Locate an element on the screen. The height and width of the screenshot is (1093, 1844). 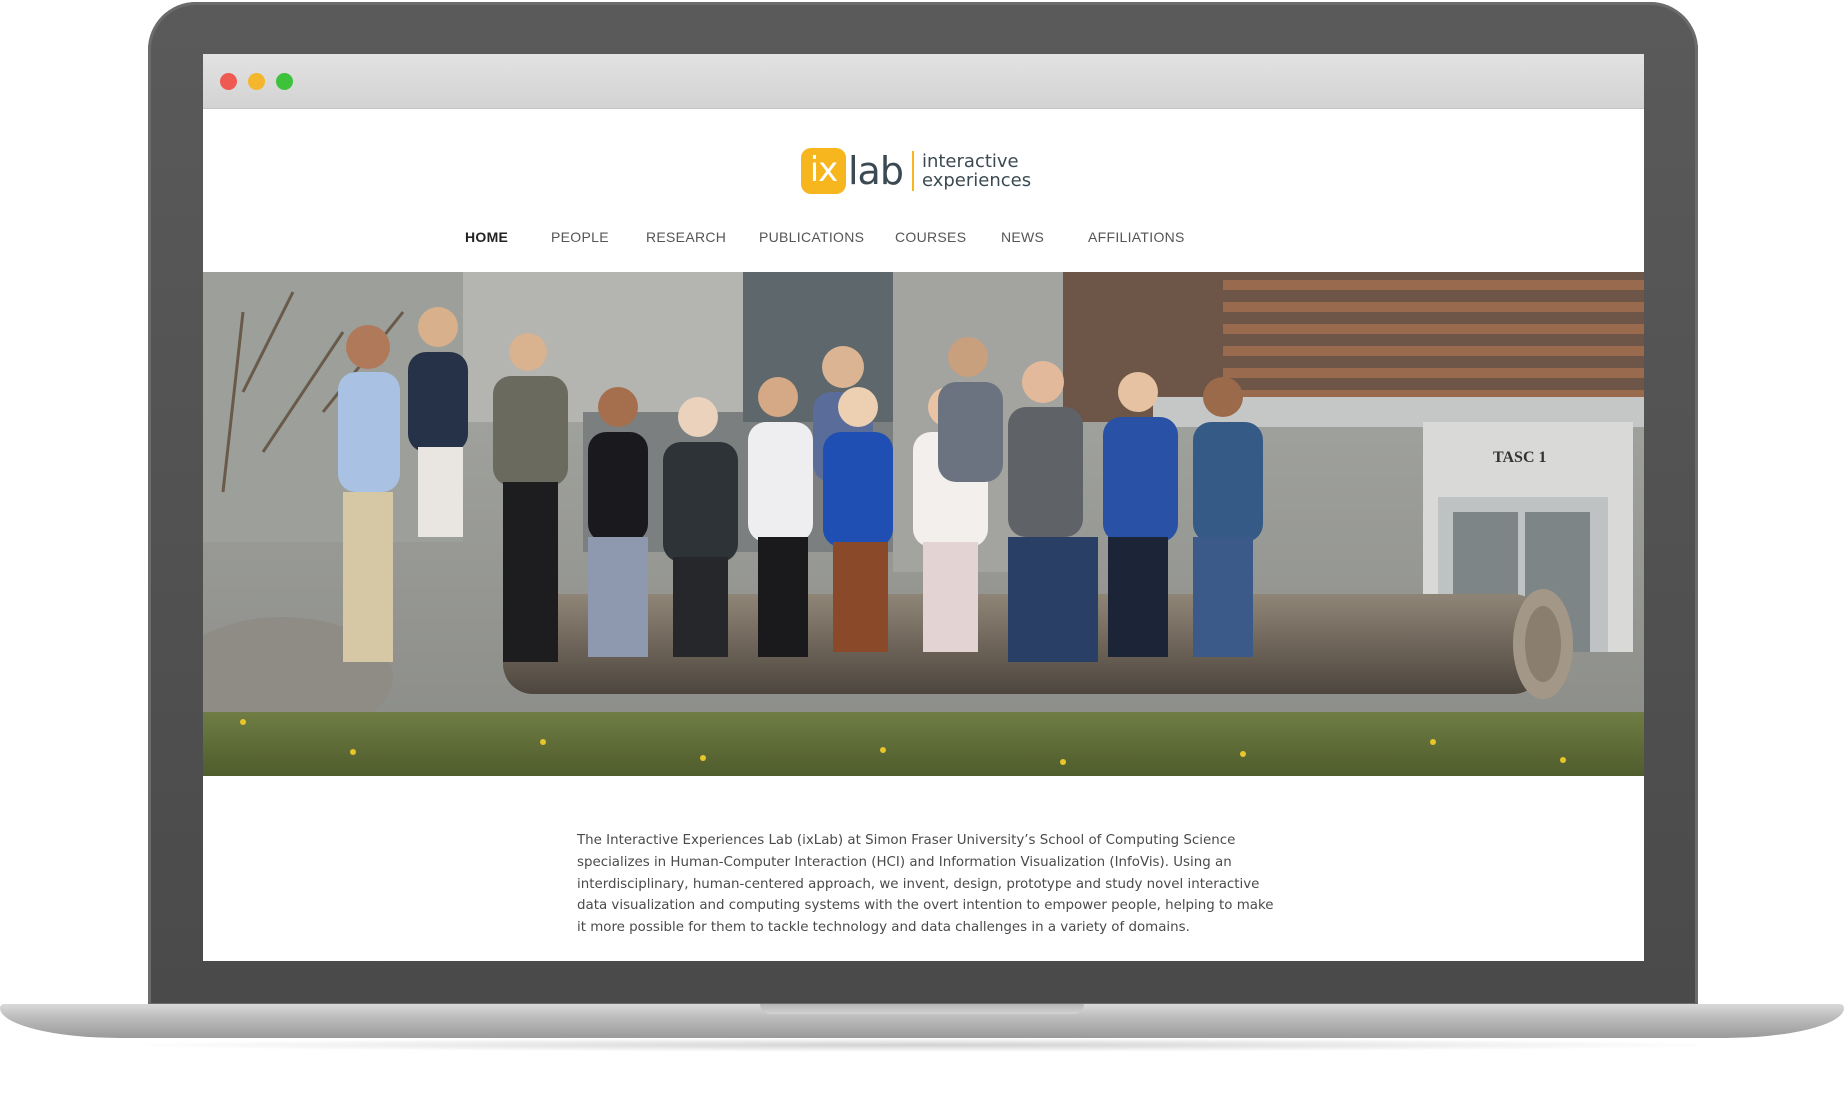
logo-divider is located at coordinates (912, 171).